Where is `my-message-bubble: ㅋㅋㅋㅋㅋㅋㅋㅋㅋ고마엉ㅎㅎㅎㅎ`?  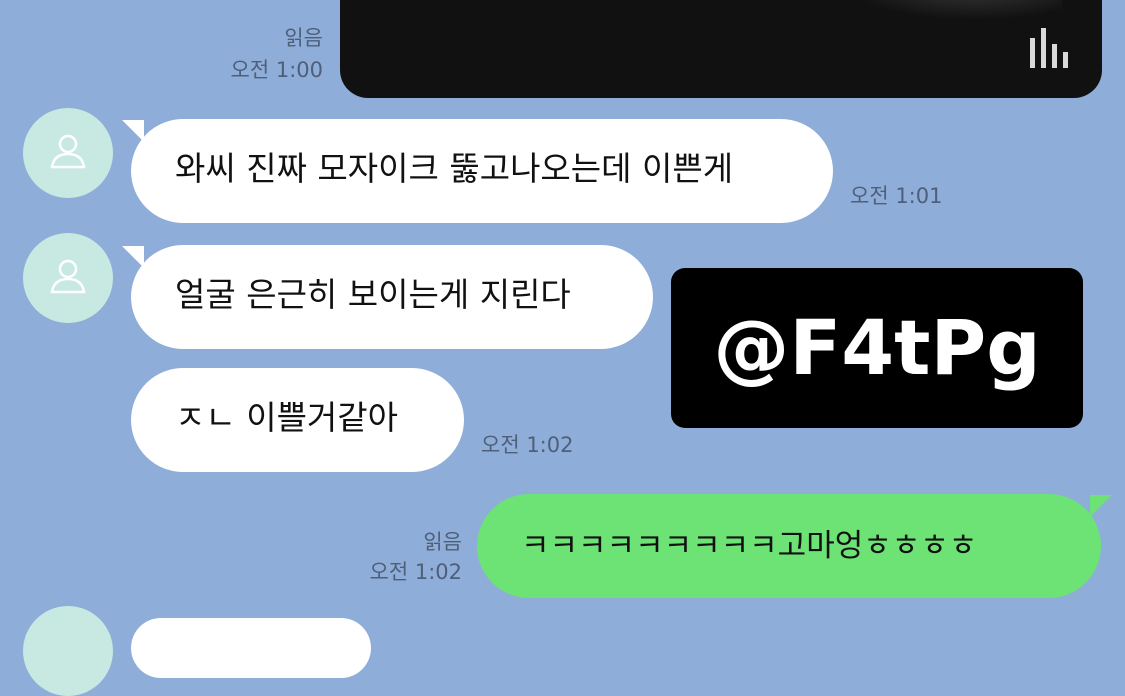 my-message-bubble: ㅋㅋㅋㅋㅋㅋㅋㅋㅋ고마엉ㅎㅎㅎㅎ is located at coordinates (789, 546).